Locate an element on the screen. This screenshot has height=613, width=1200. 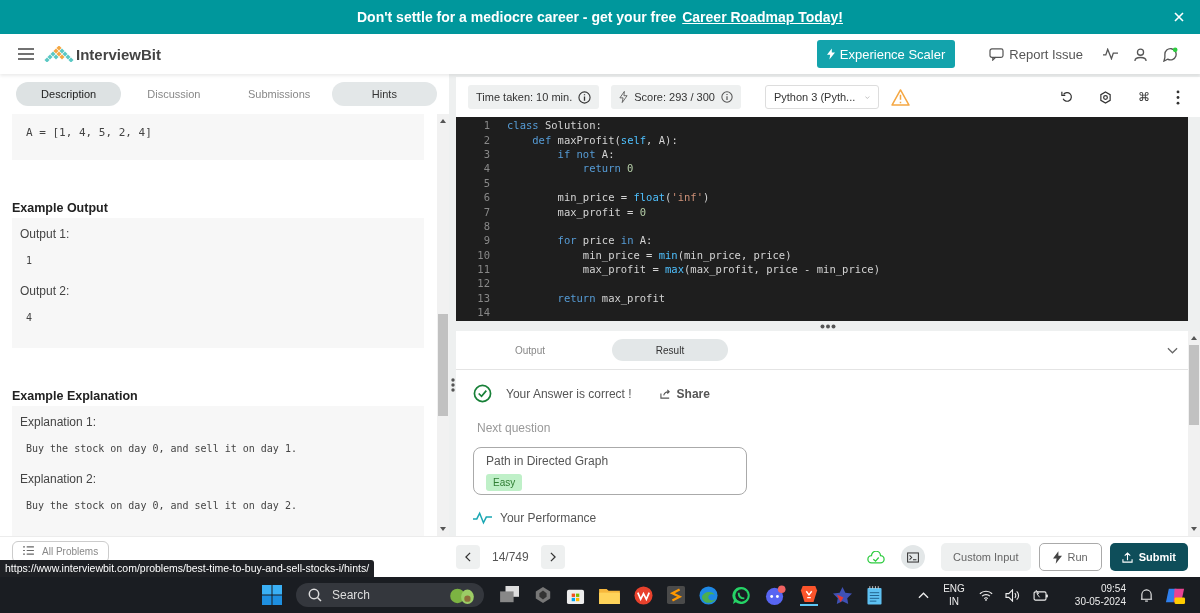
example-code: Buy the stock on day 0, and sell it on day 2. is located at coordinates (161, 506).